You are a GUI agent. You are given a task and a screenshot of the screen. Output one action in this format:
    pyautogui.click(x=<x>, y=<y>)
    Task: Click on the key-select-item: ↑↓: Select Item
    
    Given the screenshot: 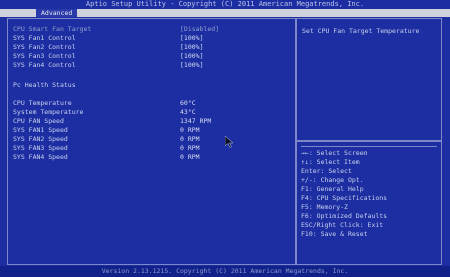 What is the action you would take?
    pyautogui.click(x=330, y=162)
    